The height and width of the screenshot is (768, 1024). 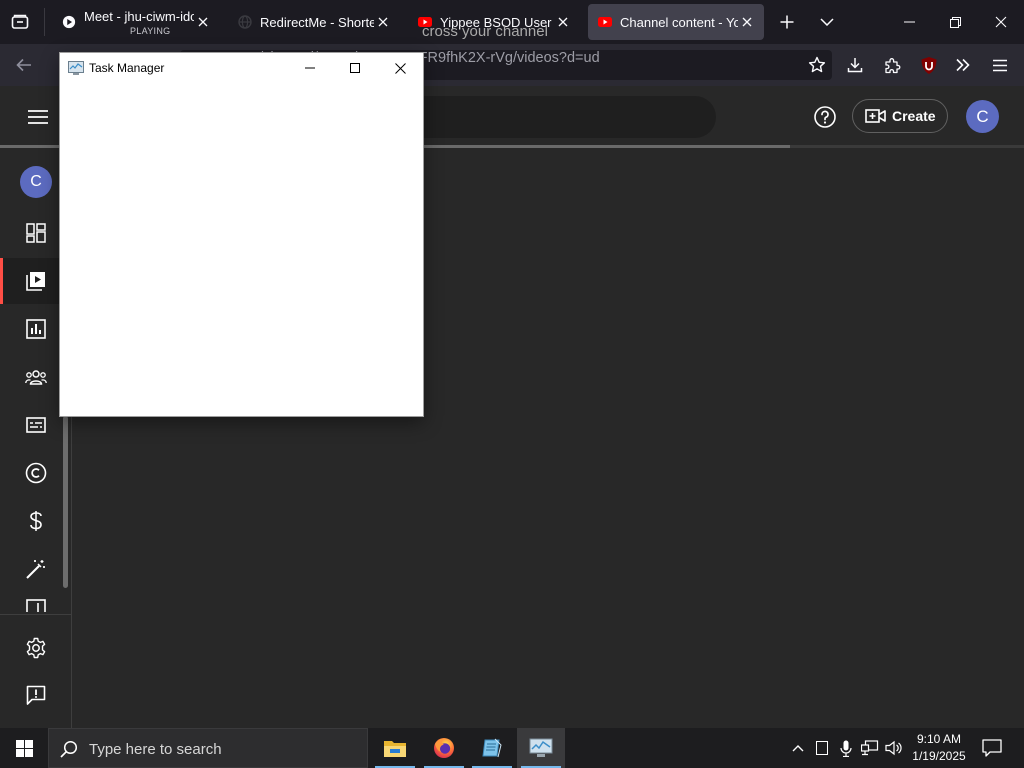 What do you see at coordinates (1000, 65) in the screenshot?
I see `app-menu-icon` at bounding box center [1000, 65].